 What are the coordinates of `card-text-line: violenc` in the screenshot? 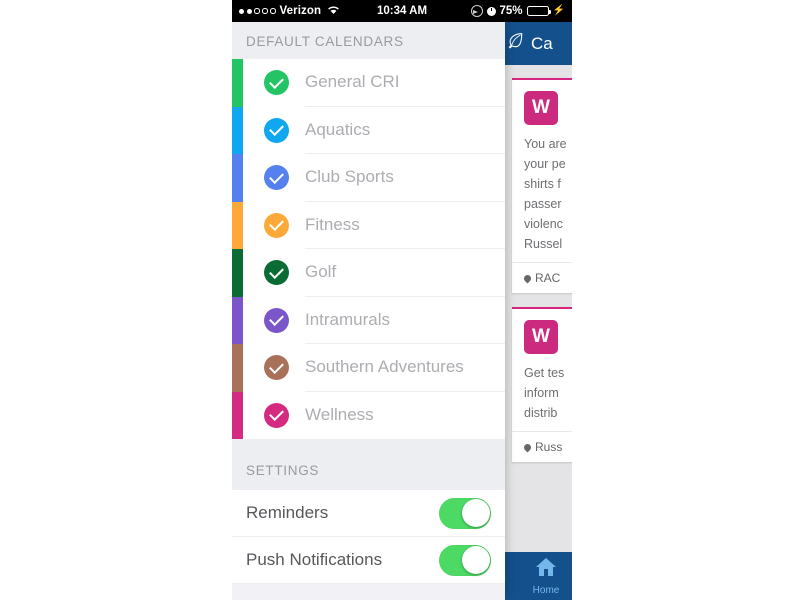 It's located at (543, 224).